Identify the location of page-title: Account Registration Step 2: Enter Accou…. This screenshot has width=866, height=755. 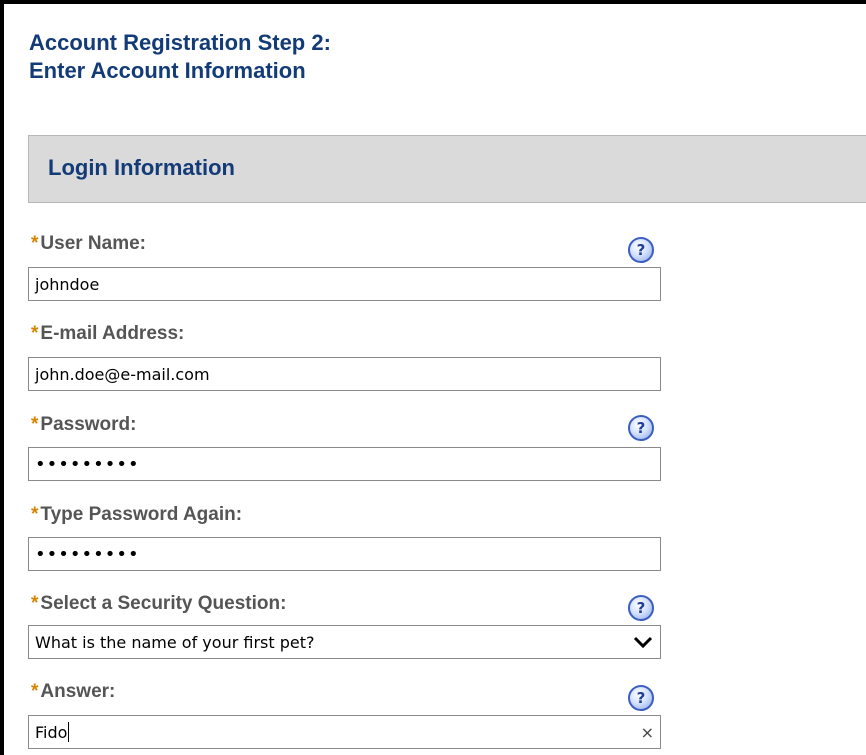
(180, 57).